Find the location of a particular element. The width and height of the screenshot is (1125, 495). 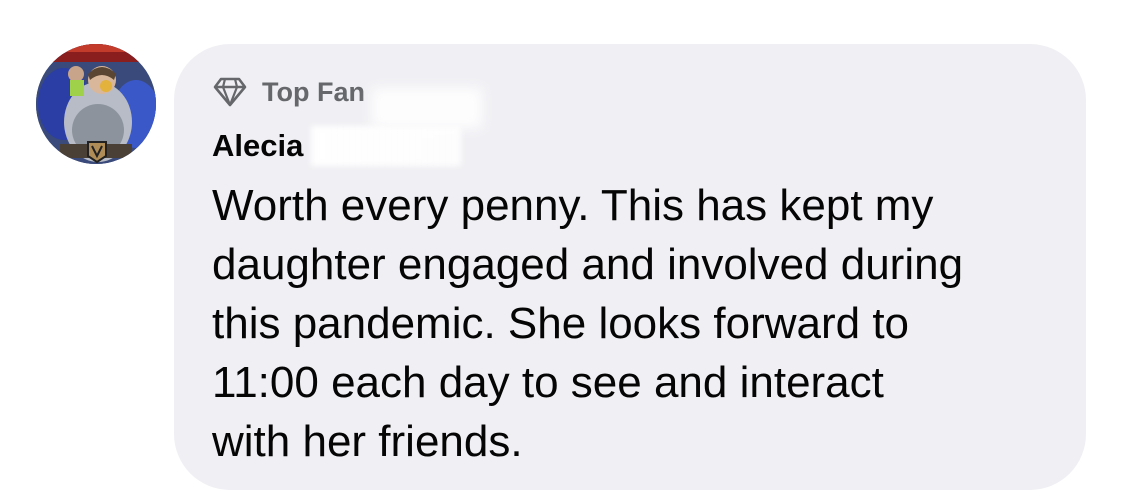

top-fan-badge: Top Fan is located at coordinates (288, 92).